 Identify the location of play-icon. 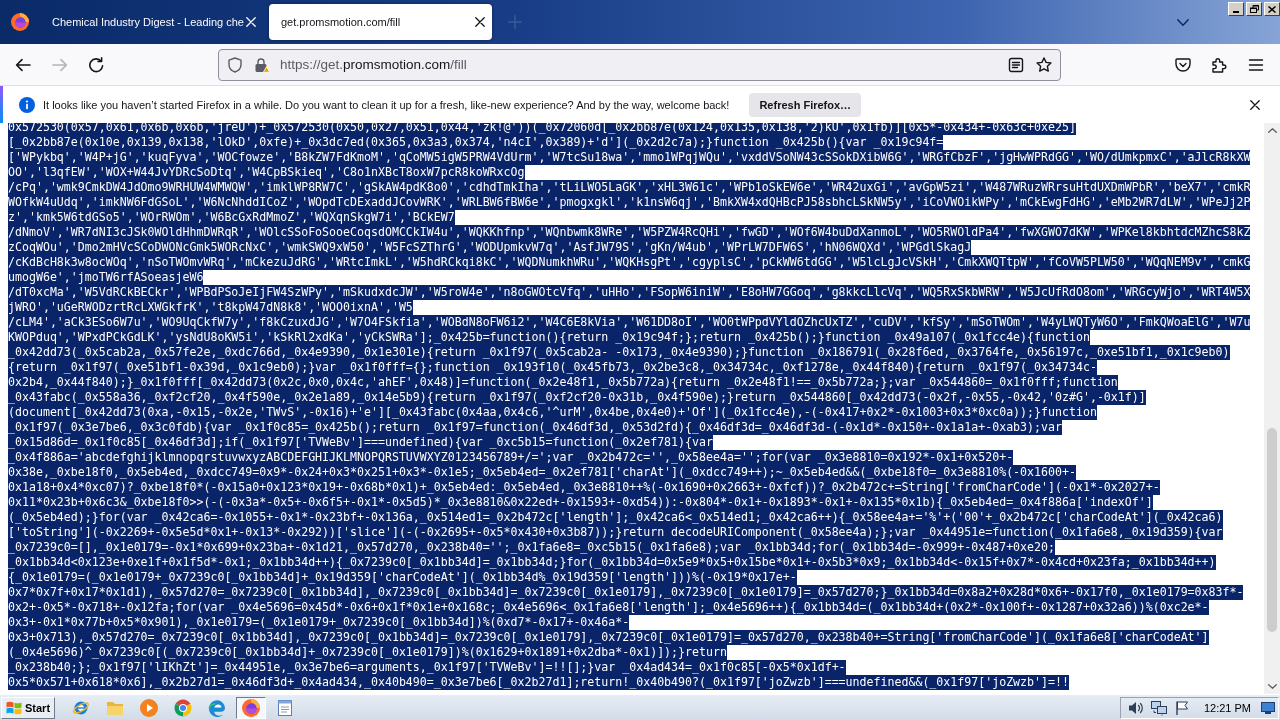
(149, 707).